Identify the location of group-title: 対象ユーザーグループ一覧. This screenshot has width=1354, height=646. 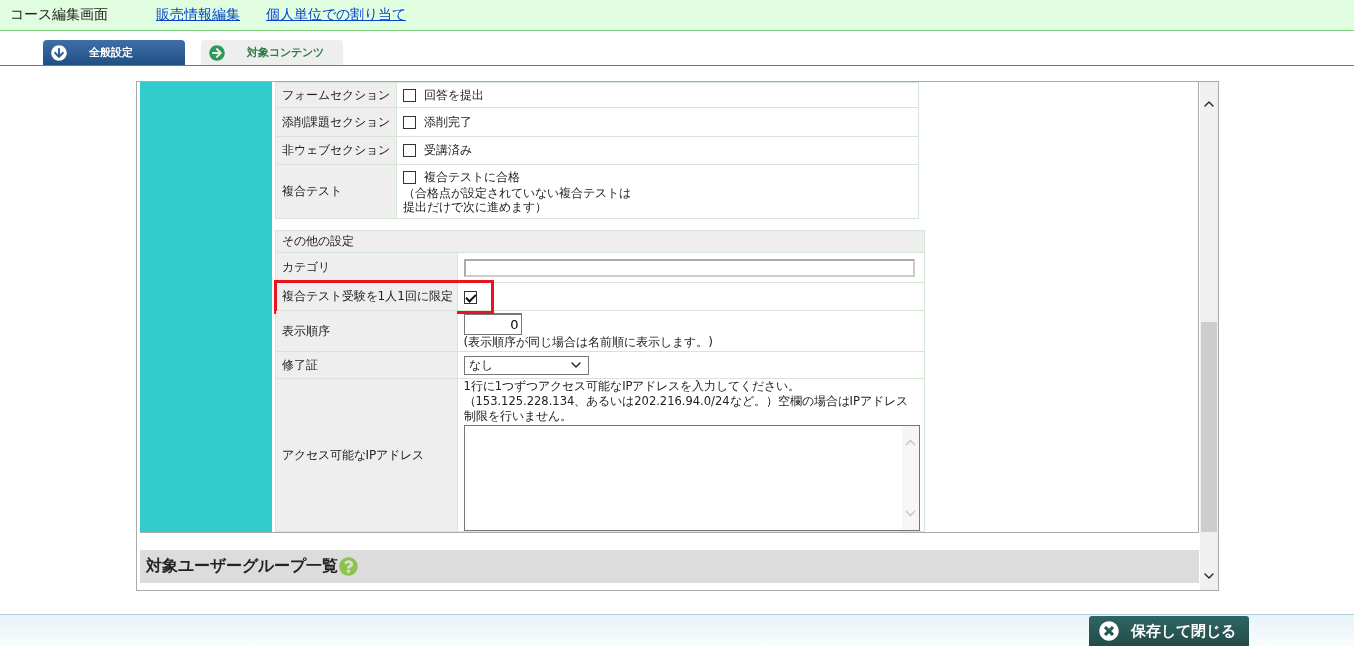
(241, 566).